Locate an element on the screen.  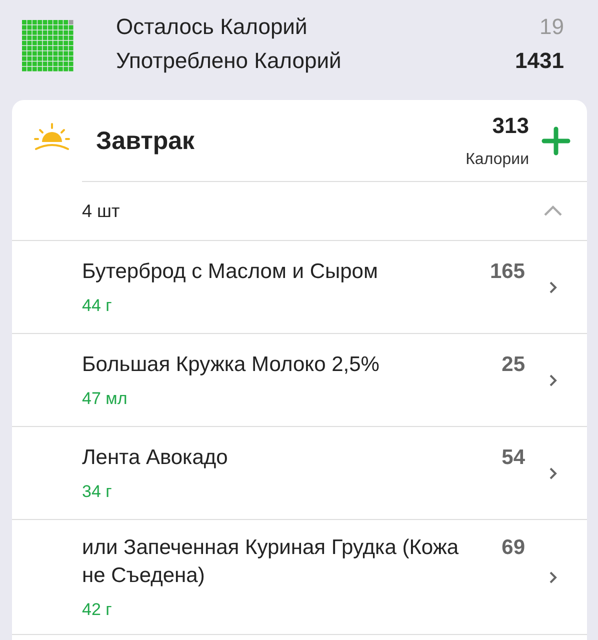
food-item: Лента Авокадо 54 34 г is located at coordinates (299, 473).